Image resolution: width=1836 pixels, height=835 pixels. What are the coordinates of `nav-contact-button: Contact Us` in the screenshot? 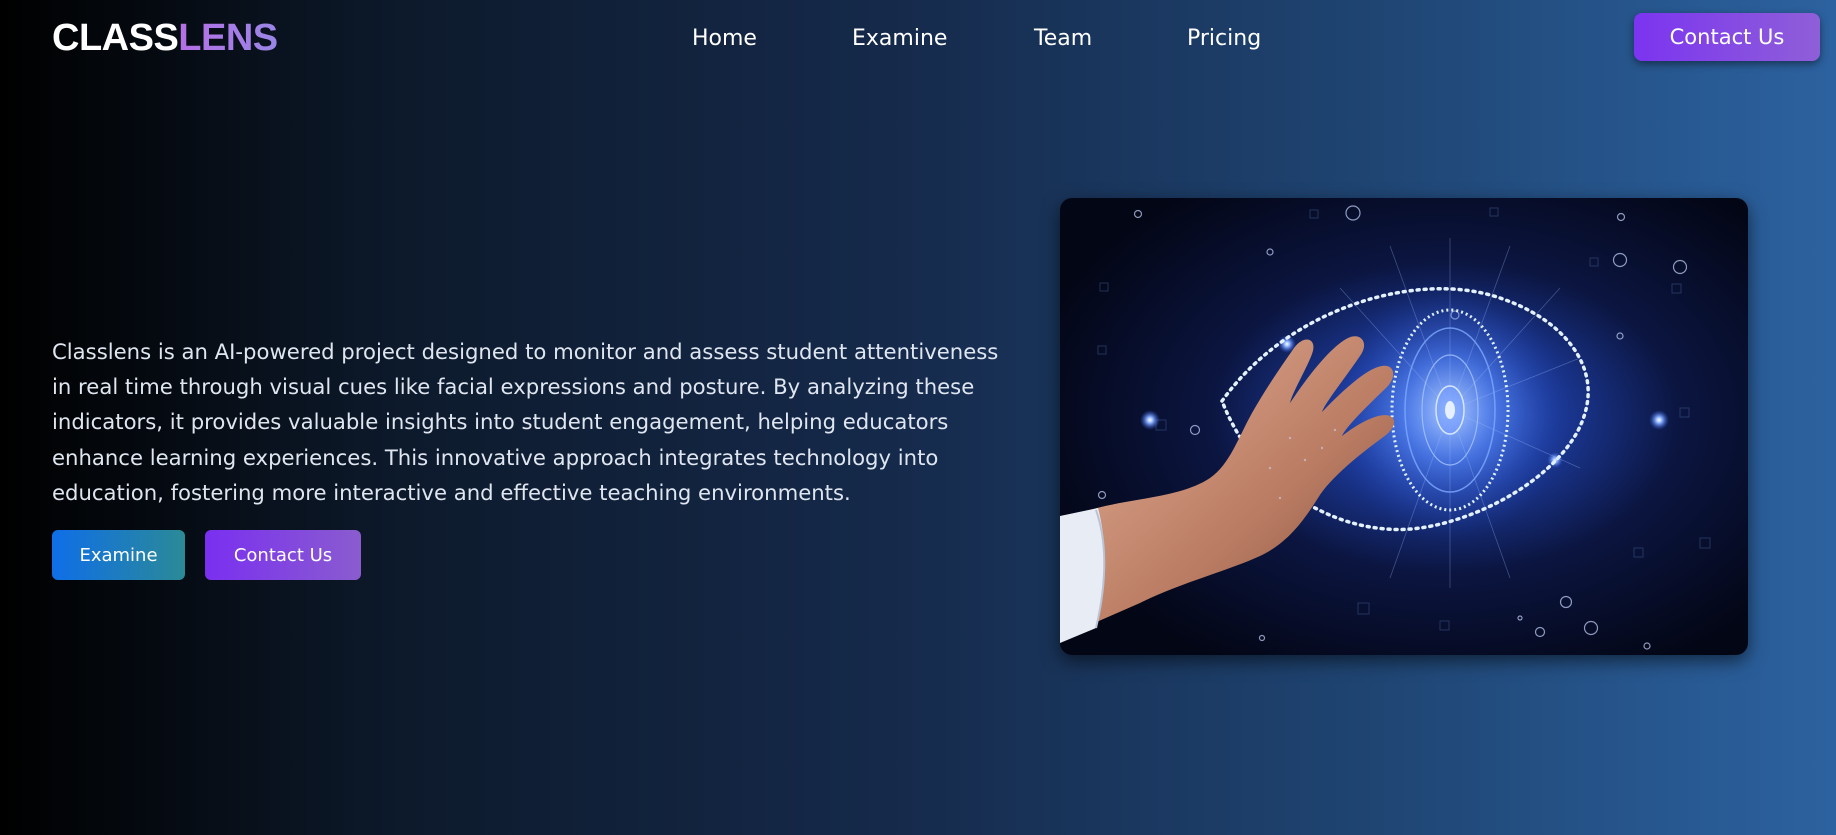 It's located at (1727, 37).